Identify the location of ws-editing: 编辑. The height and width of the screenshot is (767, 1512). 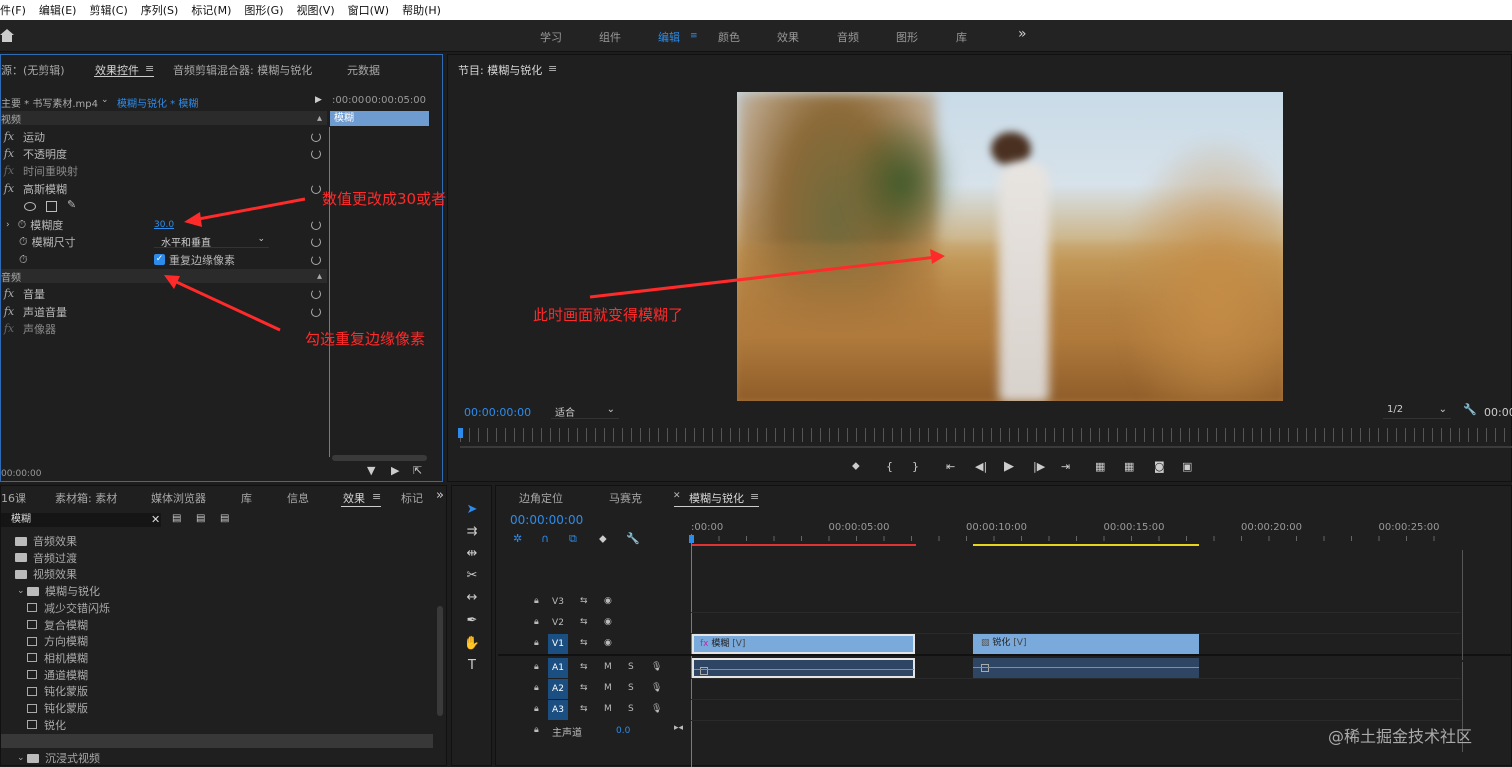
(669, 37).